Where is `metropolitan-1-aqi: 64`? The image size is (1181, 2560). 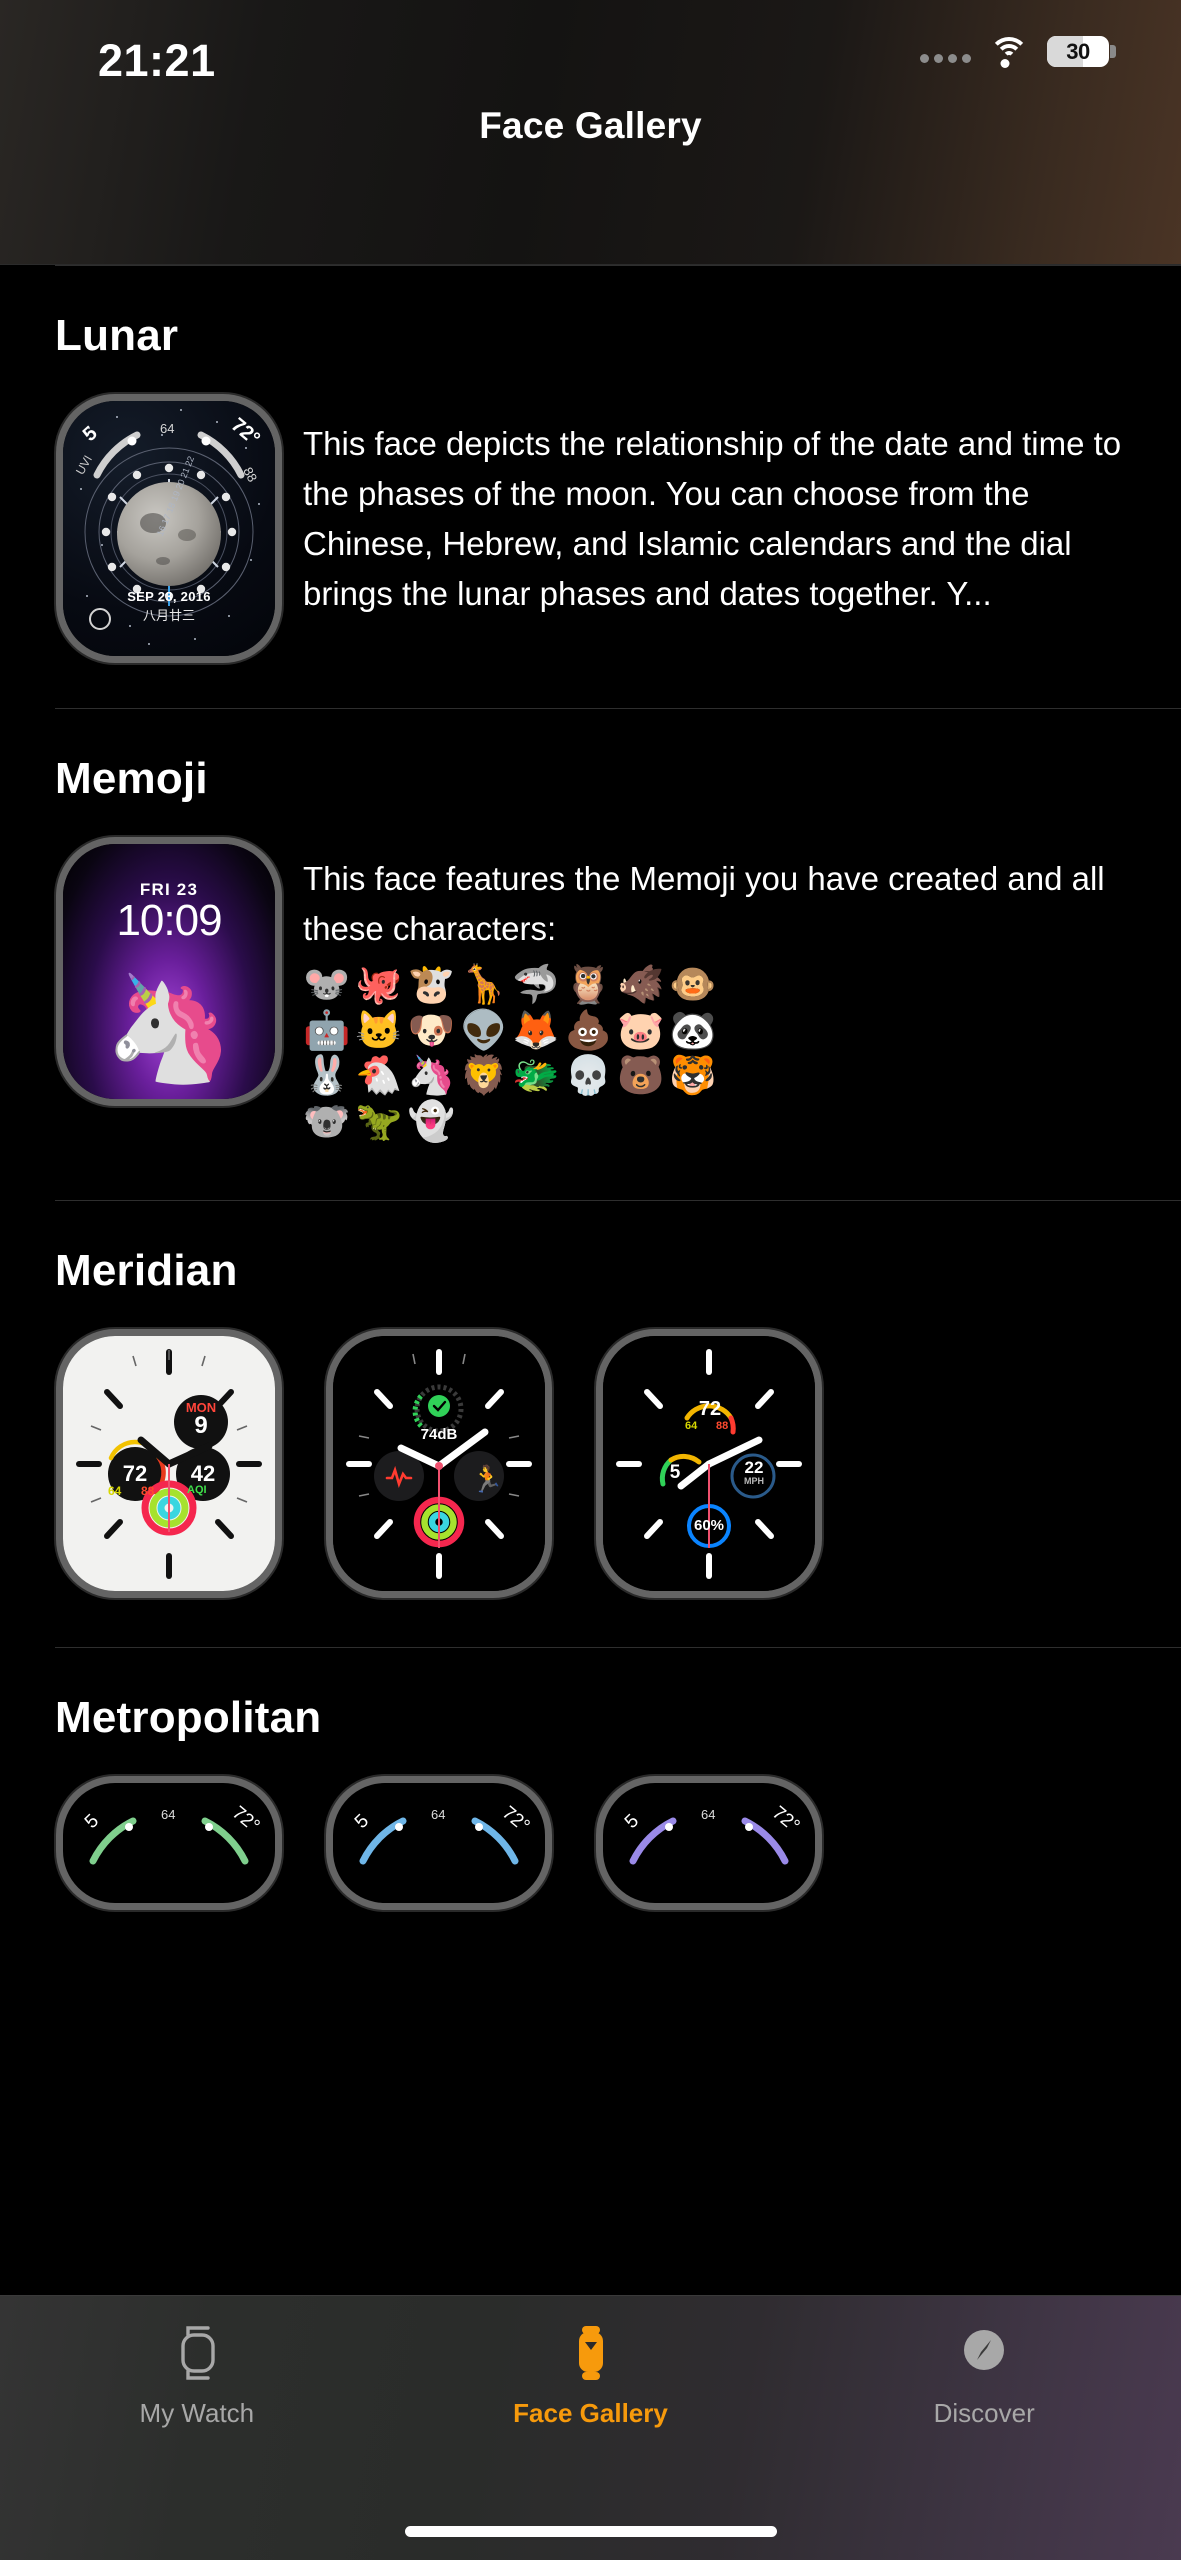 metropolitan-1-aqi: 64 is located at coordinates (168, 1814).